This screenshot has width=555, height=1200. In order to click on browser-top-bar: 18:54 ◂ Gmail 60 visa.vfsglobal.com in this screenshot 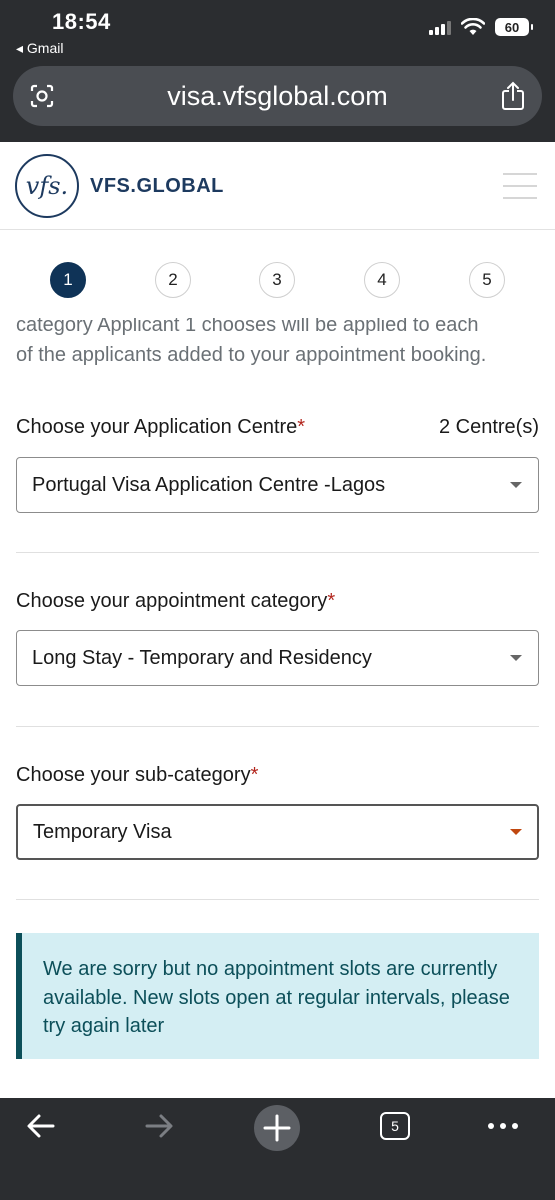, I will do `click(277, 71)`.